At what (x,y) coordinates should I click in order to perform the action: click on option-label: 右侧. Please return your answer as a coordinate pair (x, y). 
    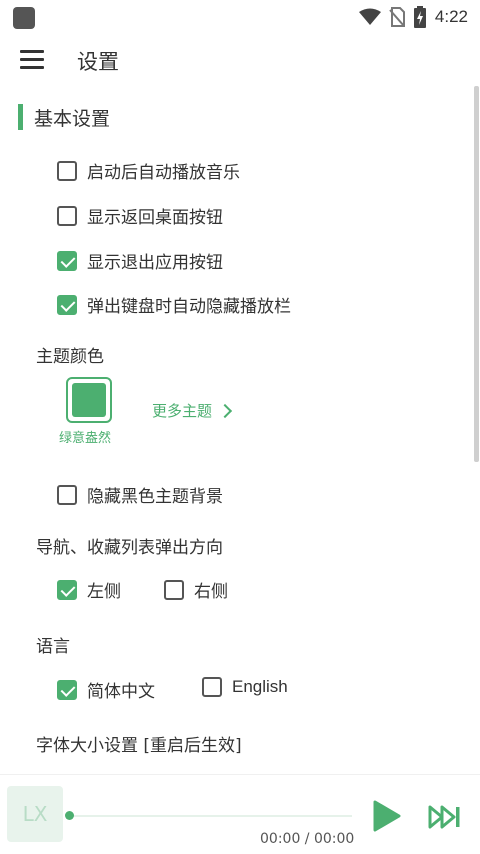
    Looking at the image, I should click on (211, 592).